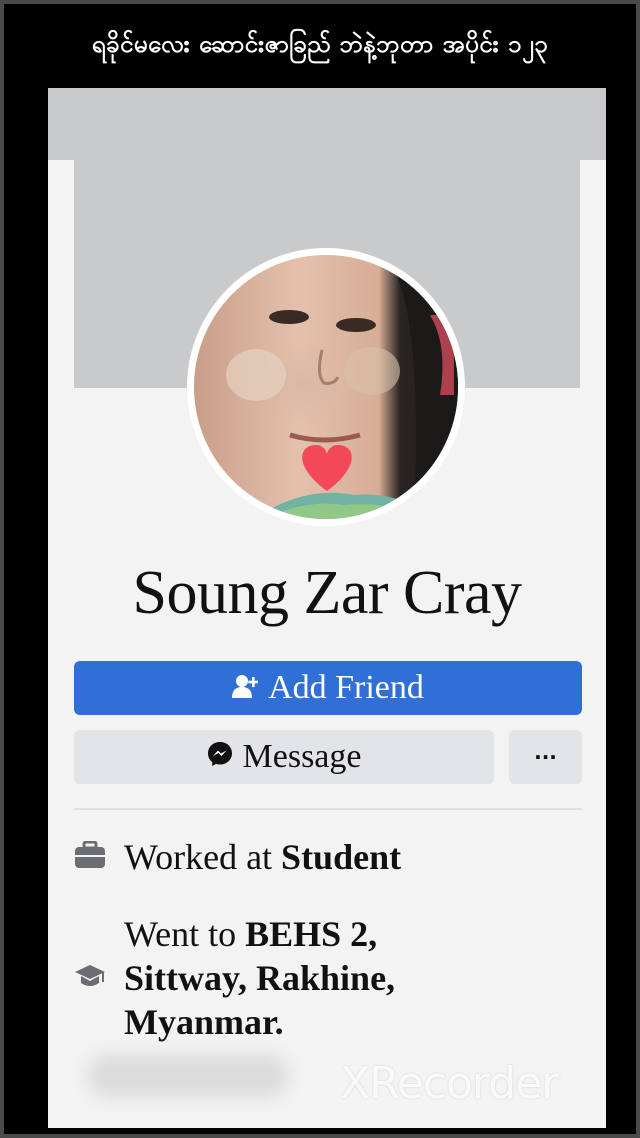 This screenshot has height=1138, width=640. What do you see at coordinates (220, 757) in the screenshot?
I see `messenger-icon` at bounding box center [220, 757].